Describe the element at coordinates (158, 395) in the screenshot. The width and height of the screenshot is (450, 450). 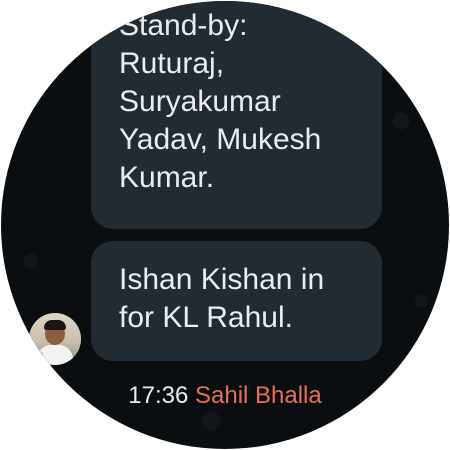
I see `message-timestamp: 17:36` at that location.